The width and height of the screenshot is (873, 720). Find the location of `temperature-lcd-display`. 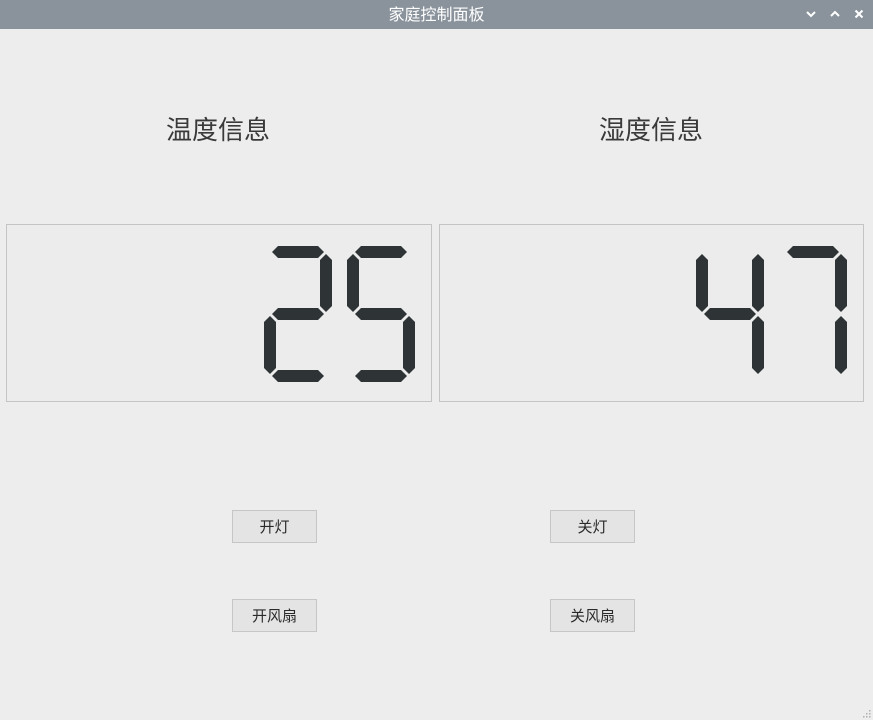

temperature-lcd-display is located at coordinates (219, 313).